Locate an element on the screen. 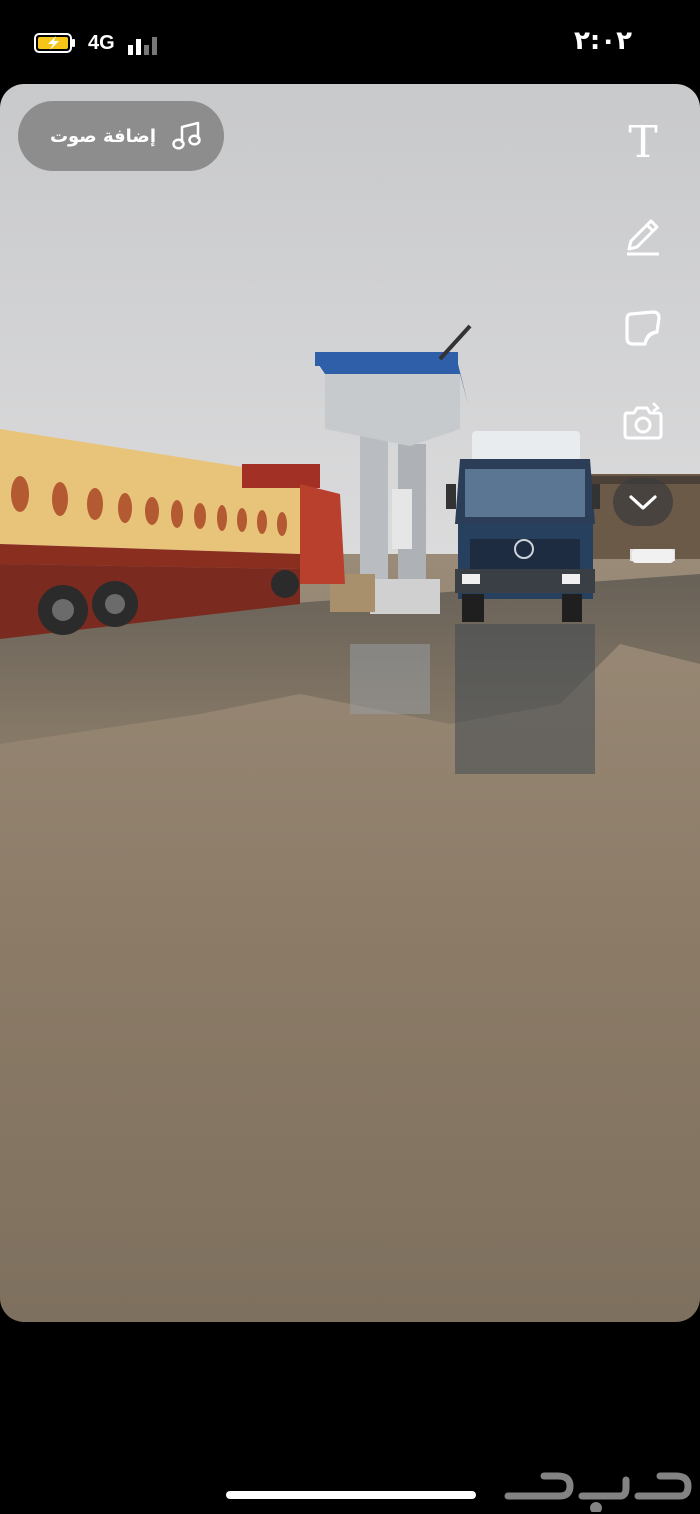 The height and width of the screenshot is (1514, 700). text-tool-button: T is located at coordinates (643, 142).